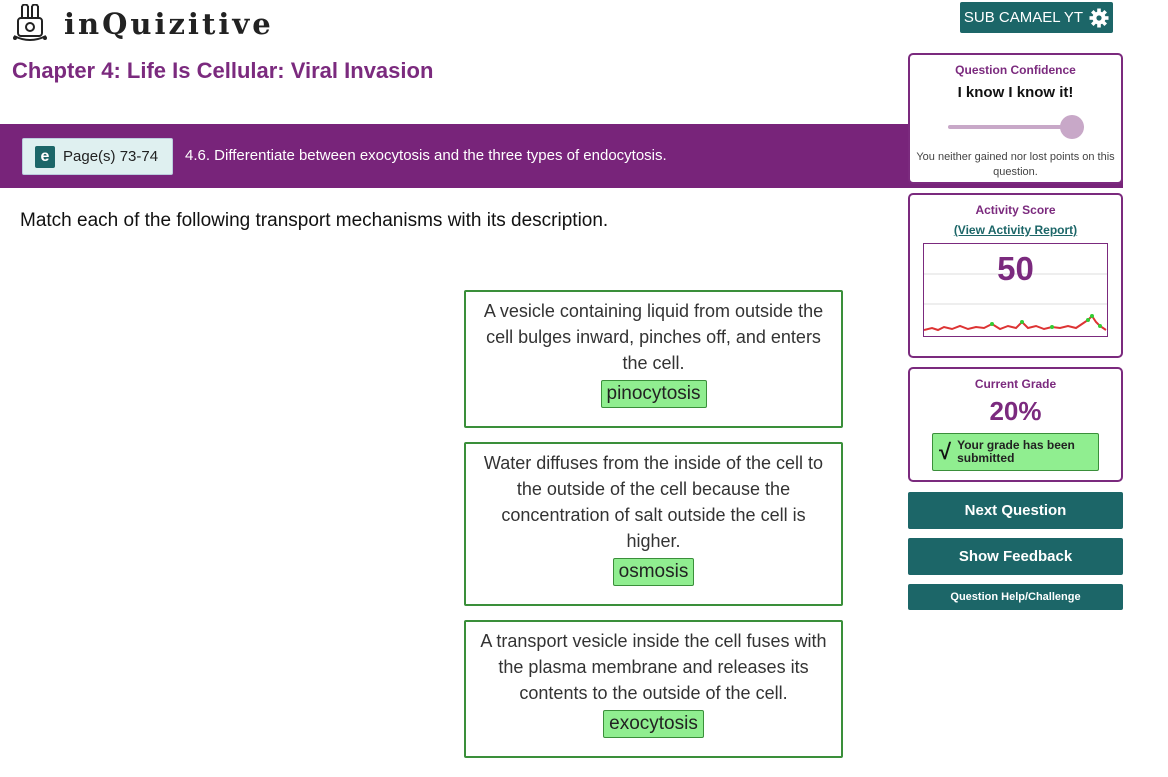  Describe the element at coordinates (653, 724) in the screenshot. I see `match-answer: exocytosis` at that location.